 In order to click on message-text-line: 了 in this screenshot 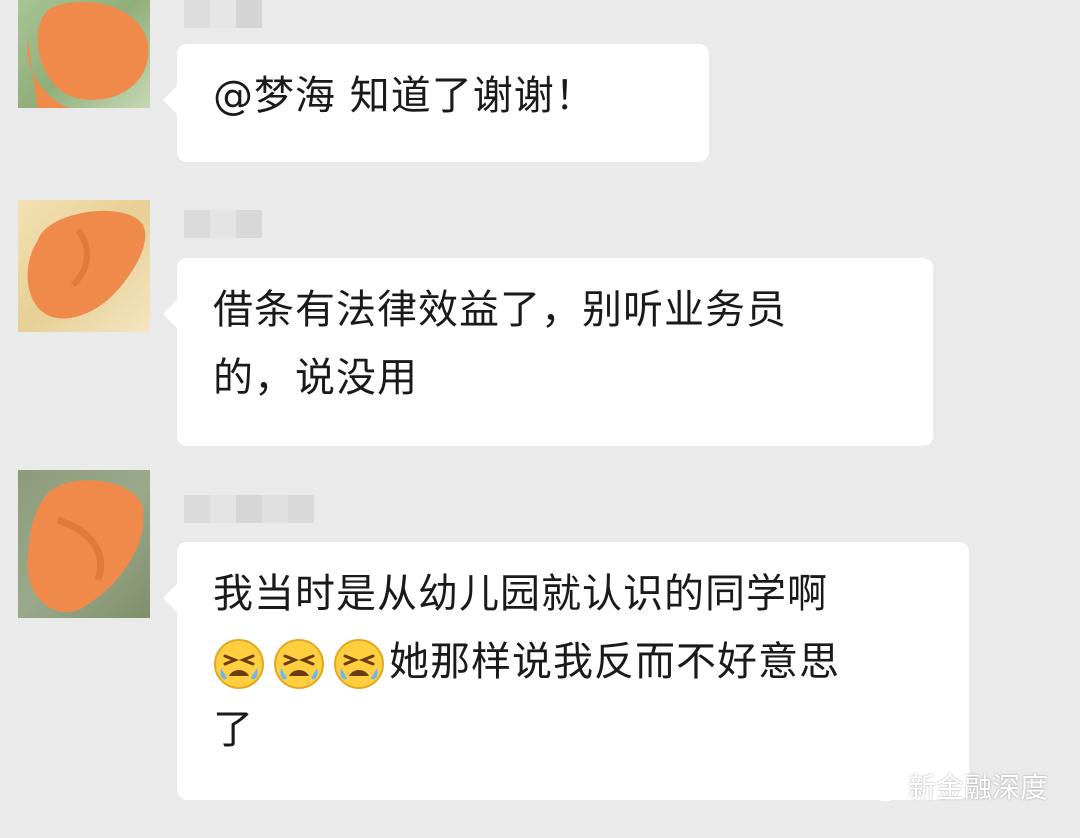, I will do `click(233, 730)`.